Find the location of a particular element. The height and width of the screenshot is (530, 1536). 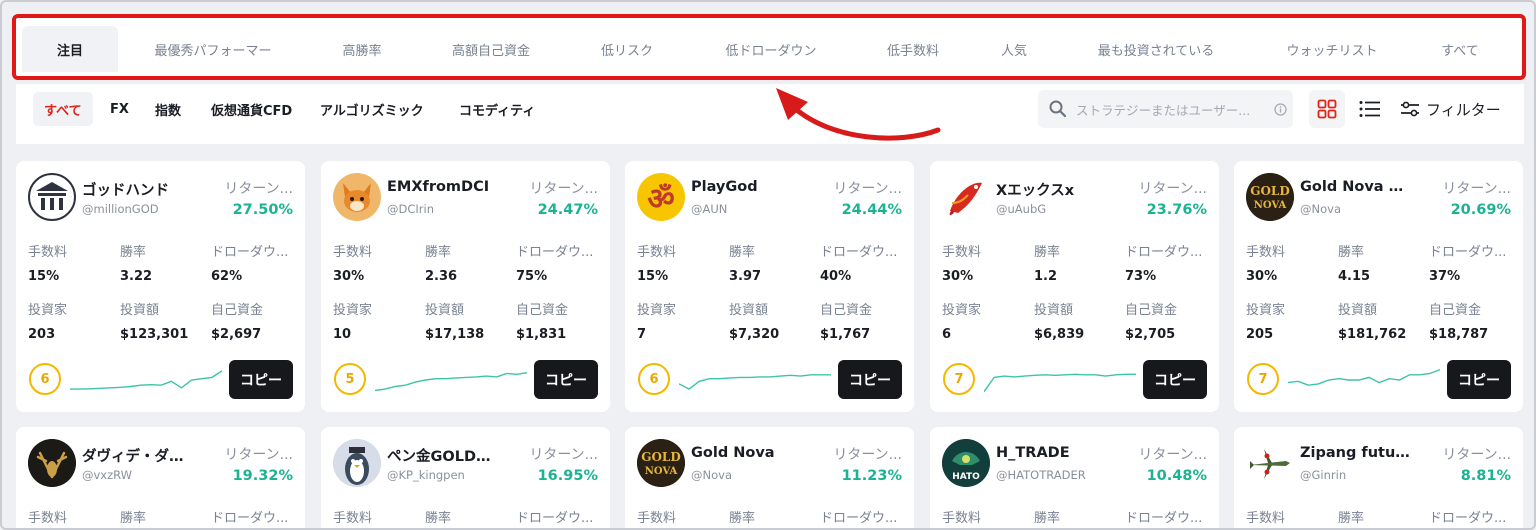

drawdown-stat: ドローダウ... 40% is located at coordinates (859, 264).